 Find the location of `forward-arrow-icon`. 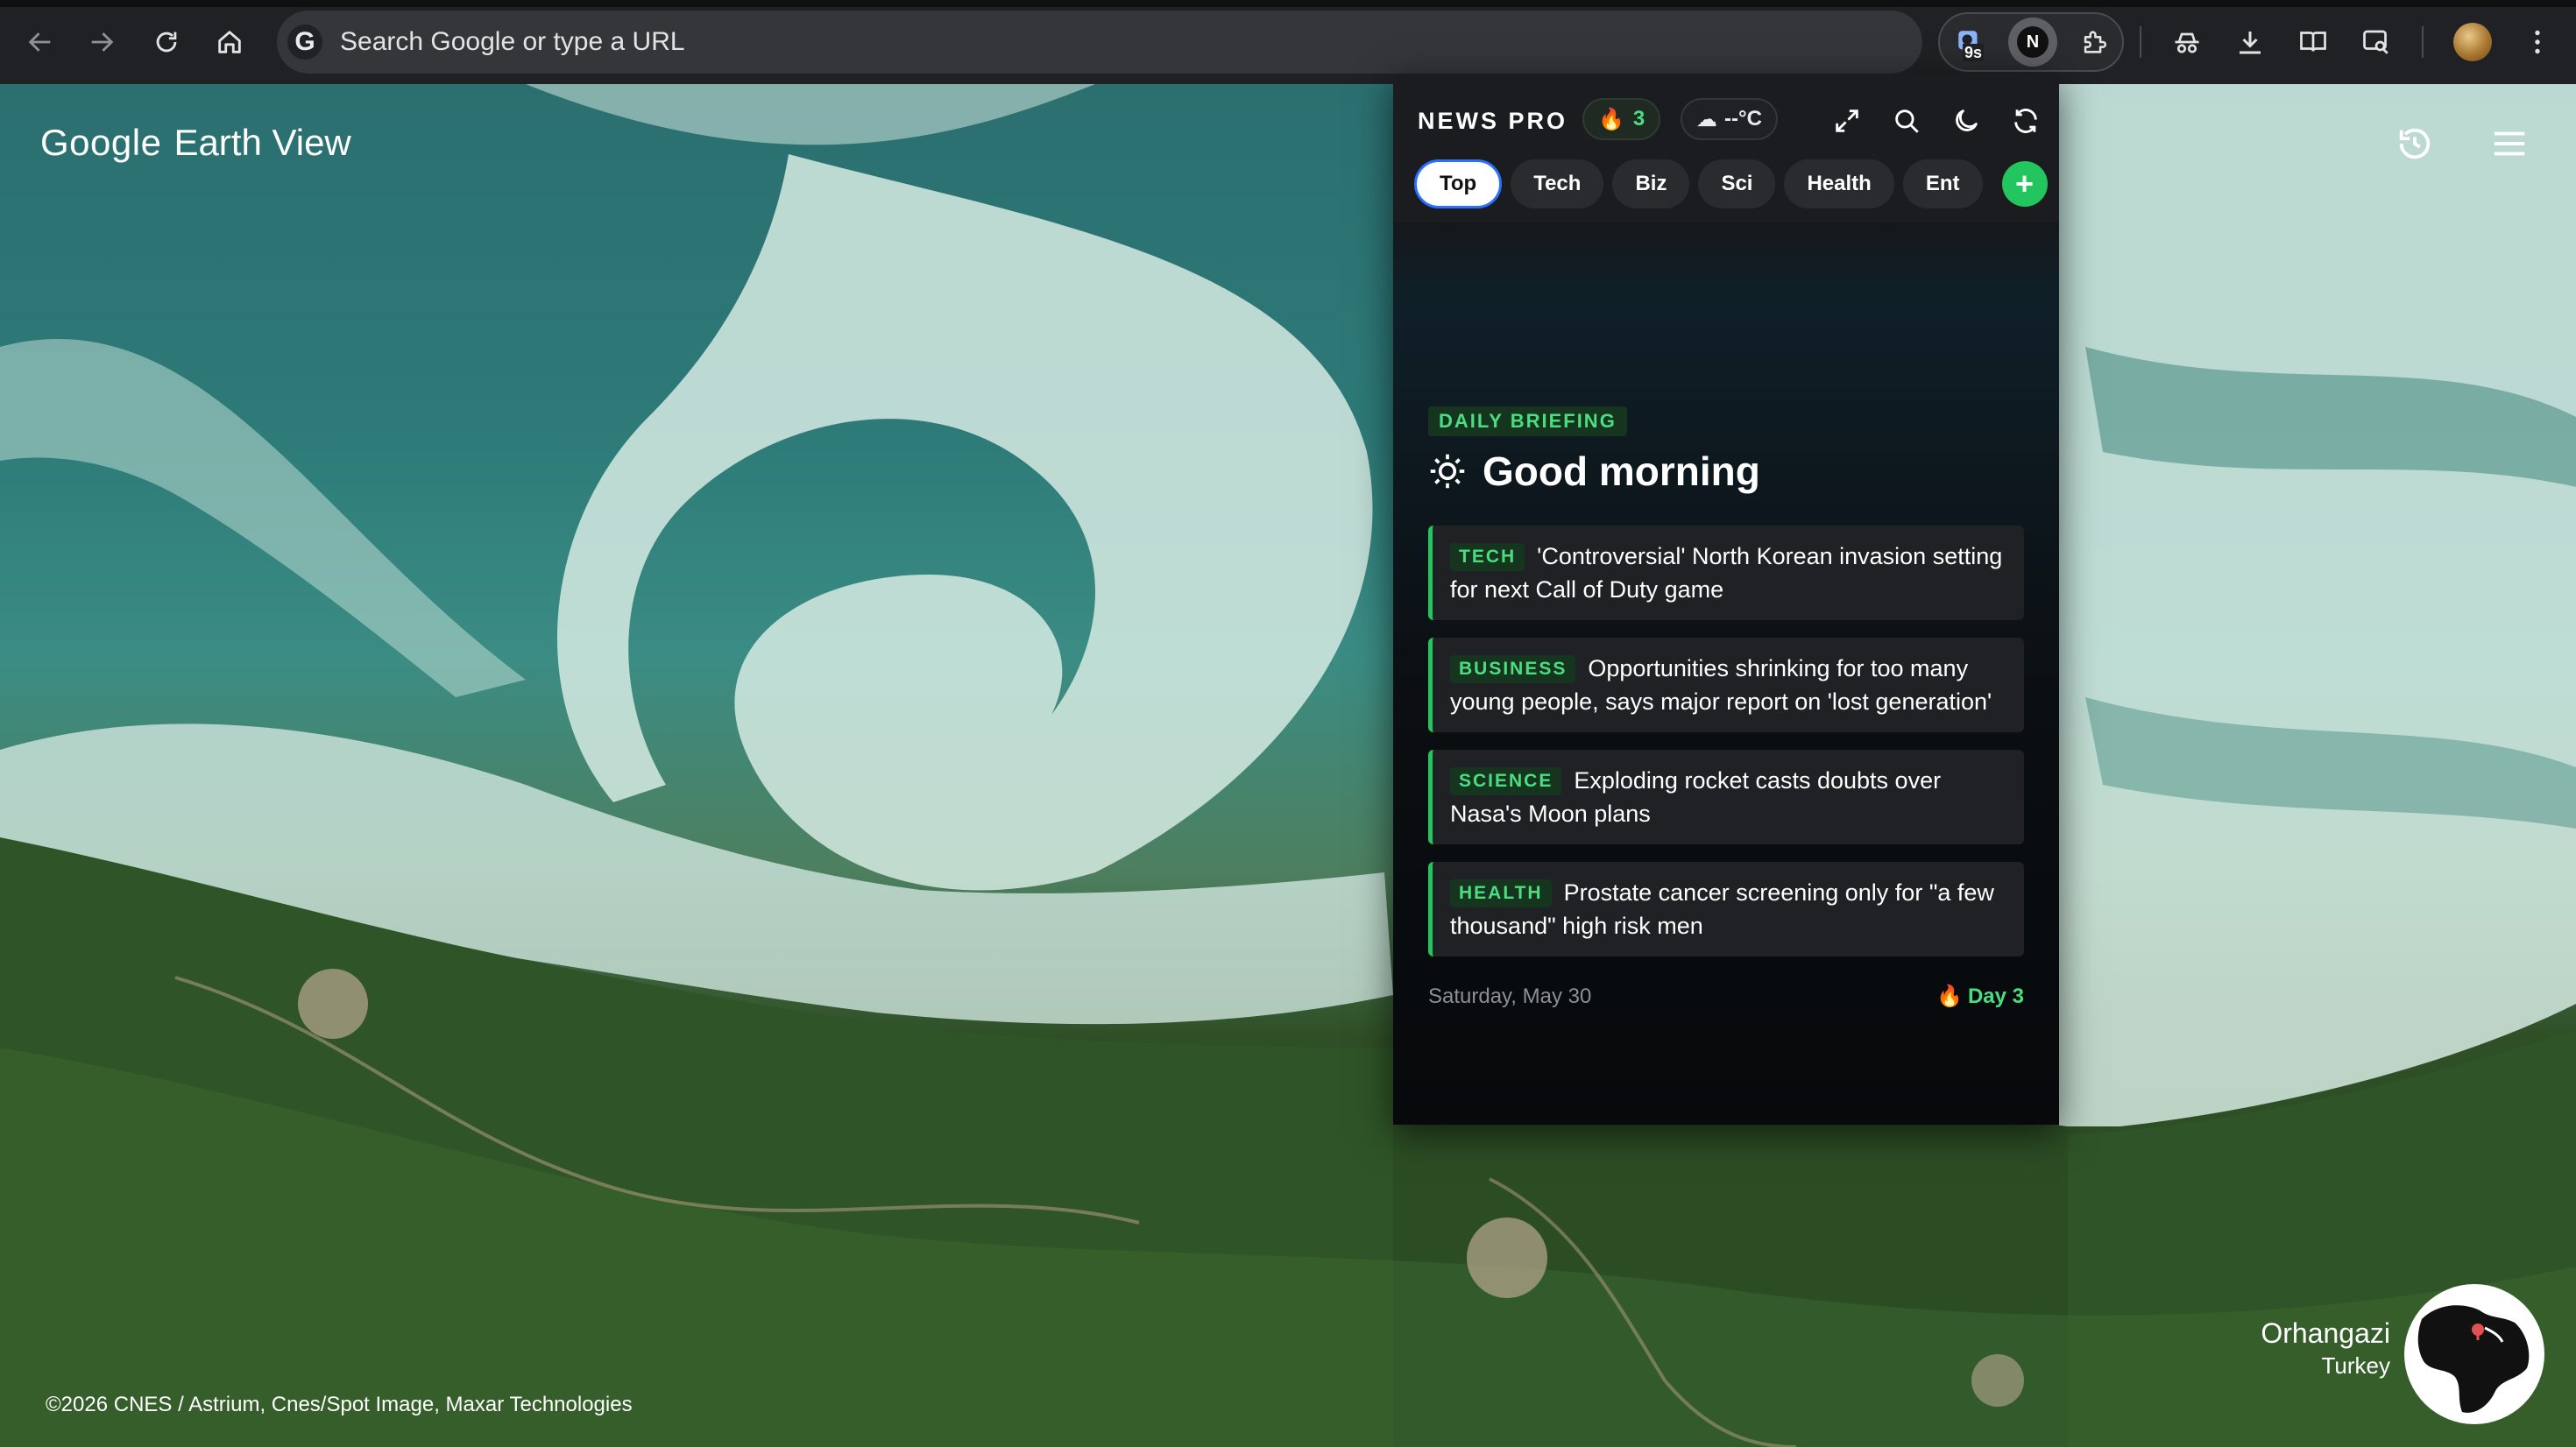

forward-arrow-icon is located at coordinates (102, 42).